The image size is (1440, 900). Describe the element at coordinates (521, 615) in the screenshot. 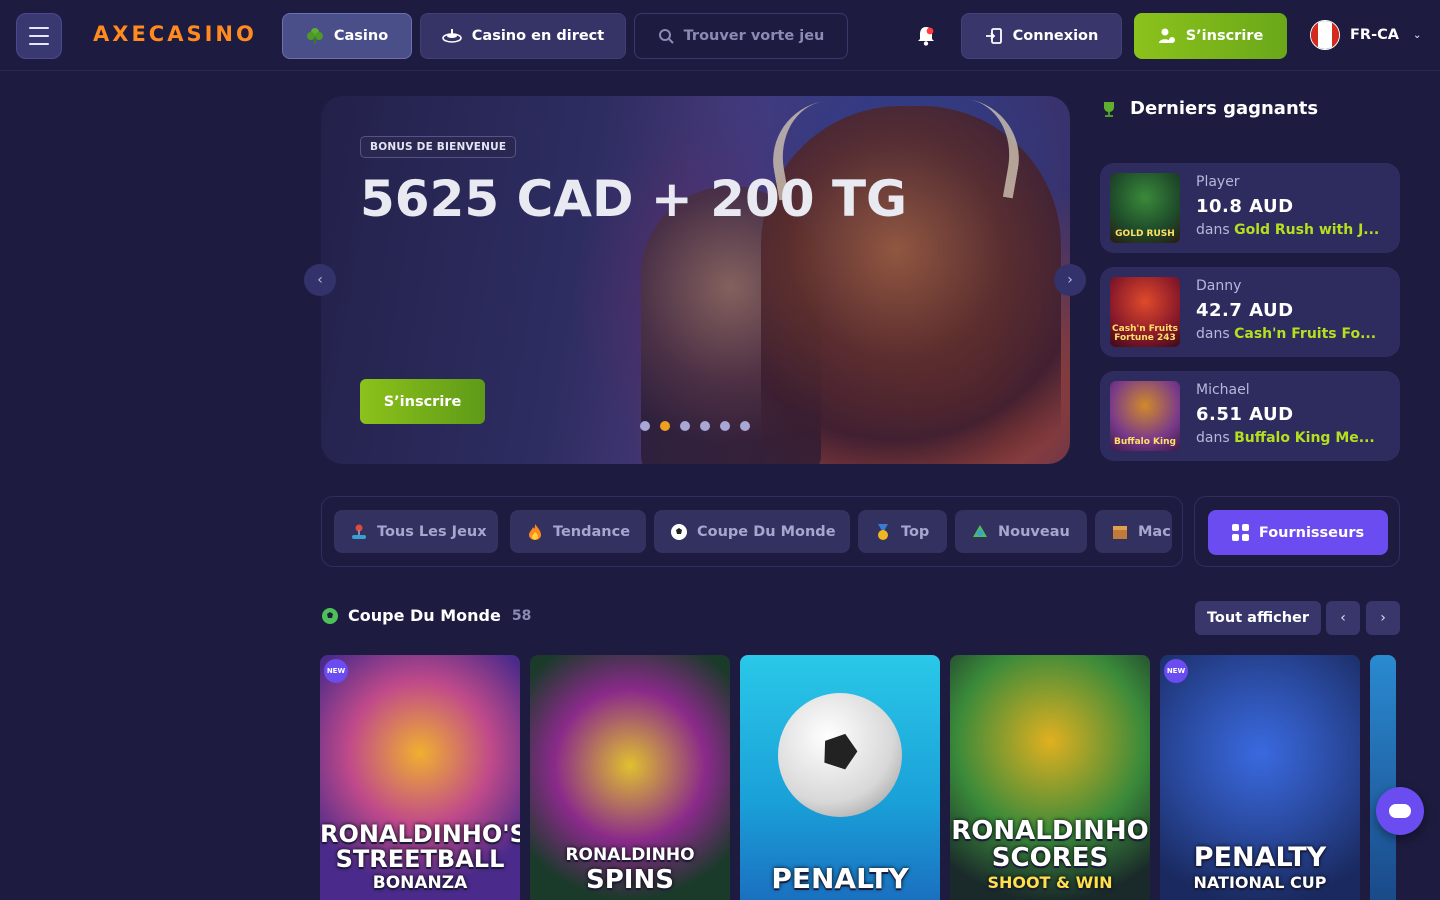

I see `section-count: 58` at that location.